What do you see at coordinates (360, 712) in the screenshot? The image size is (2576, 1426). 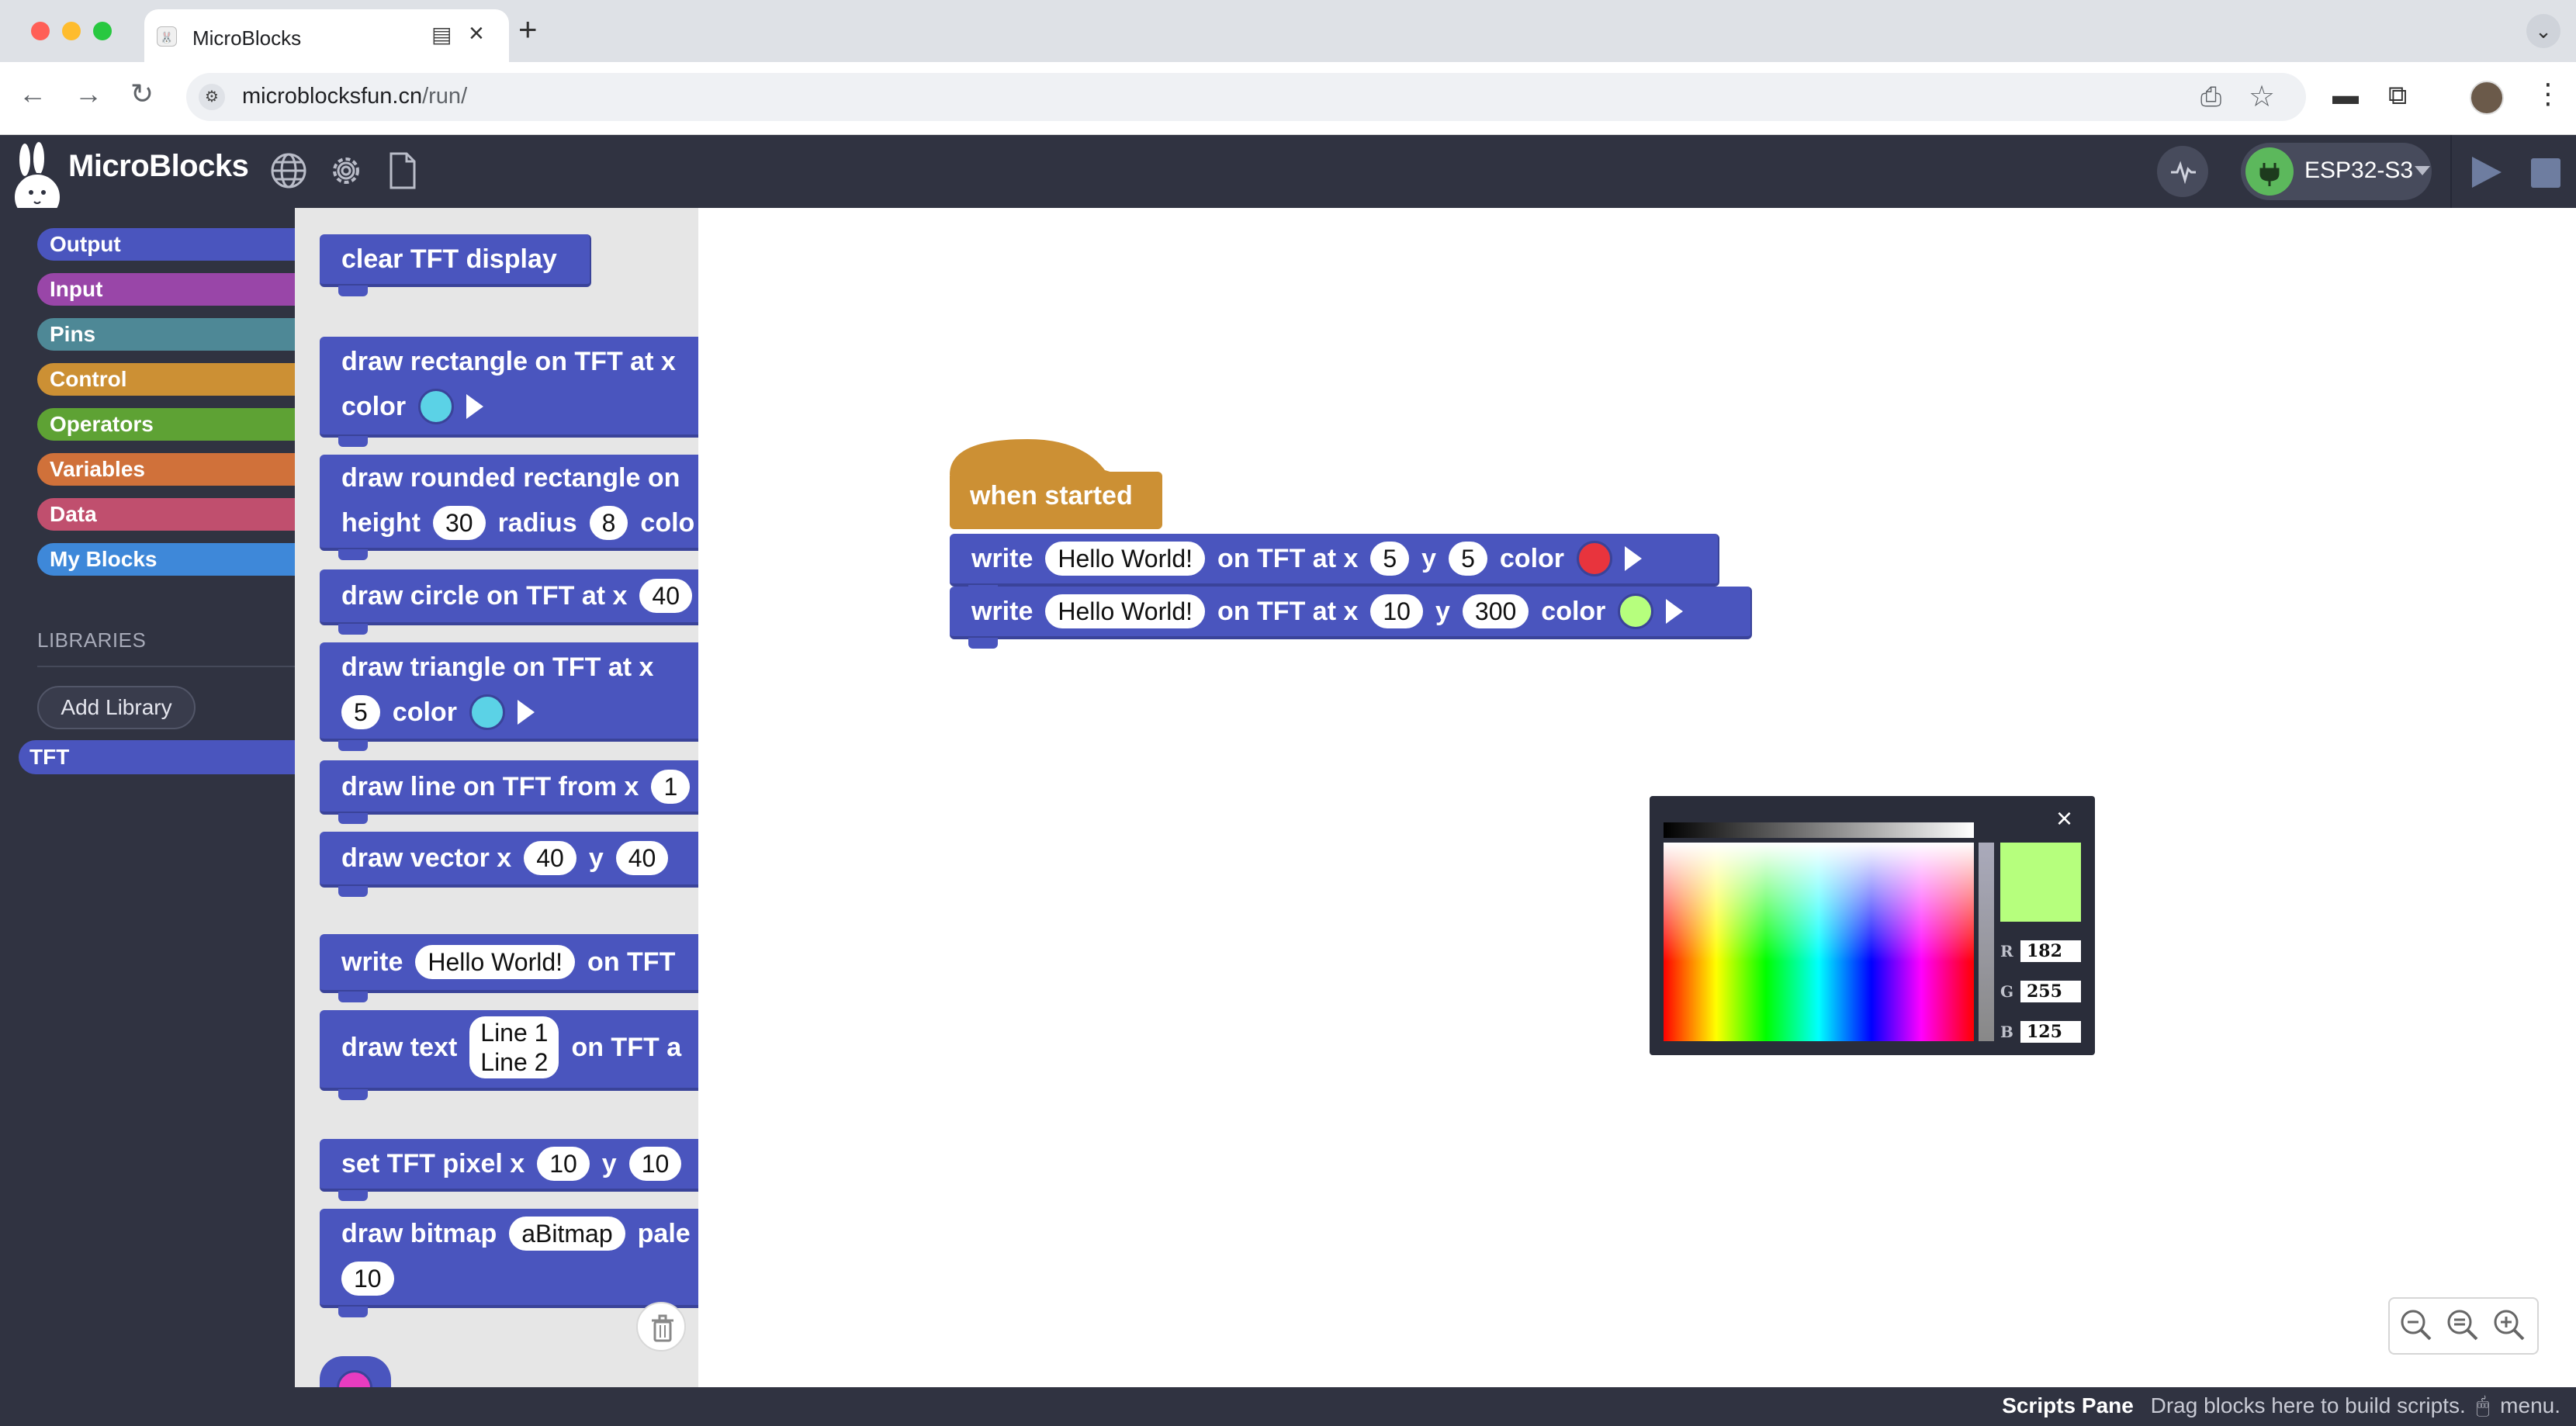 I see `value-slot: 5` at bounding box center [360, 712].